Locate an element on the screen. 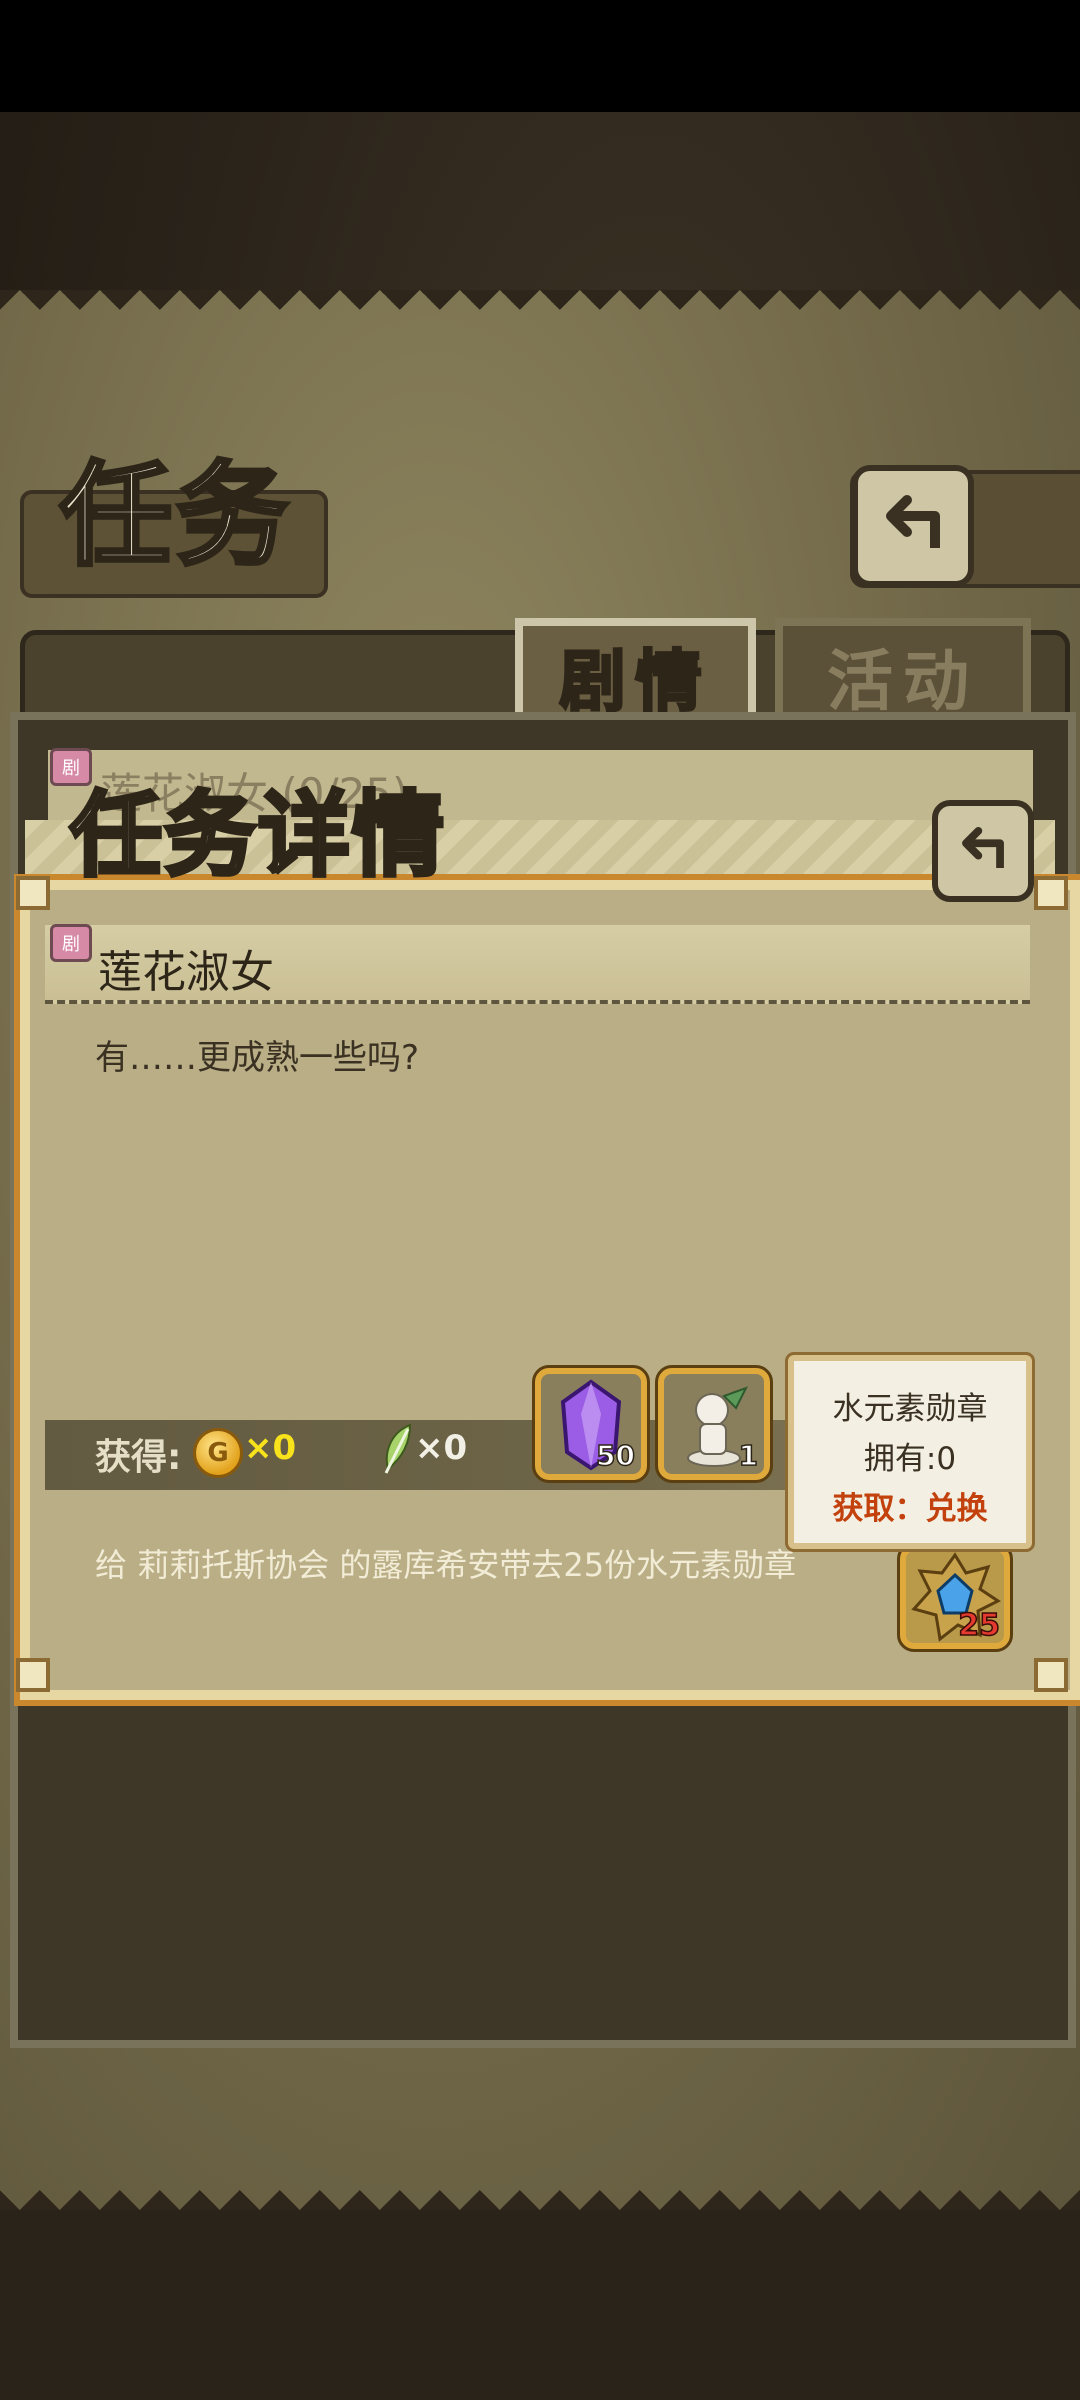 This screenshot has height=2400, width=1080. reward-item-crystal: 50 is located at coordinates (591, 1424).